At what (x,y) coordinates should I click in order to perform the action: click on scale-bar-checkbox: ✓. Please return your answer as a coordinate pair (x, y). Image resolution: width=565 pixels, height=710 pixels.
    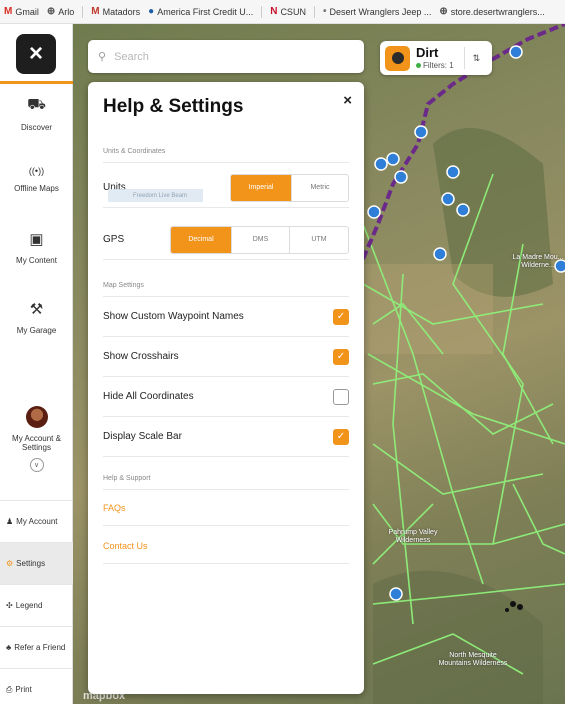
    Looking at the image, I should click on (341, 436).